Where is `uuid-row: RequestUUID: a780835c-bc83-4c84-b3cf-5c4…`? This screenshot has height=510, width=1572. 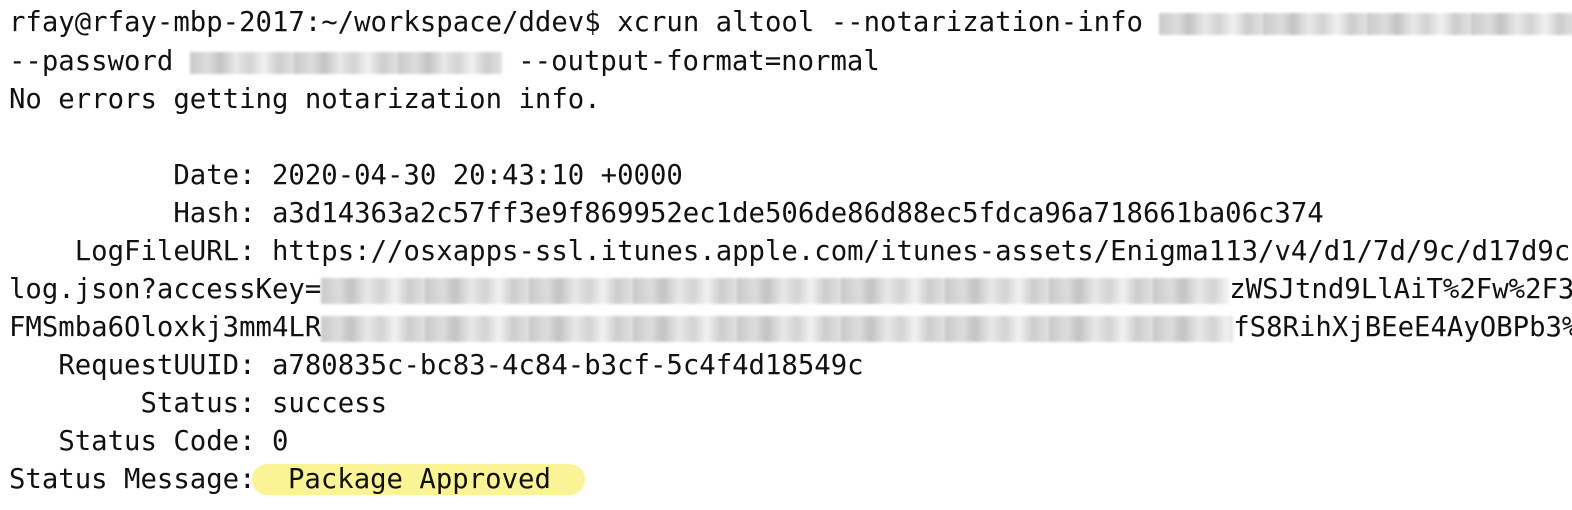 uuid-row: RequestUUID: a780835c-bc83-4c84-b3cf-5c4… is located at coordinates (436, 366).